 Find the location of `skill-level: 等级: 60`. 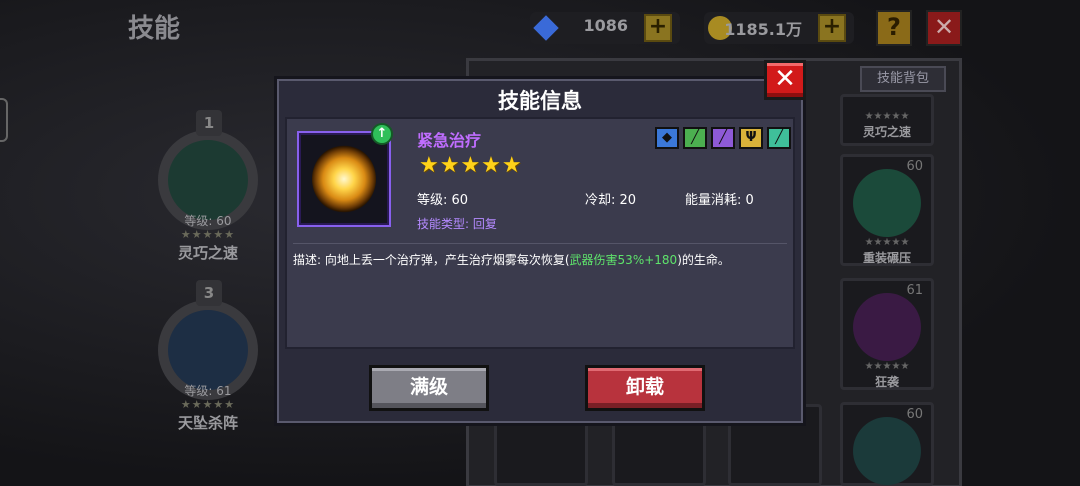

skill-level: 等级: 60 is located at coordinates (443, 200).